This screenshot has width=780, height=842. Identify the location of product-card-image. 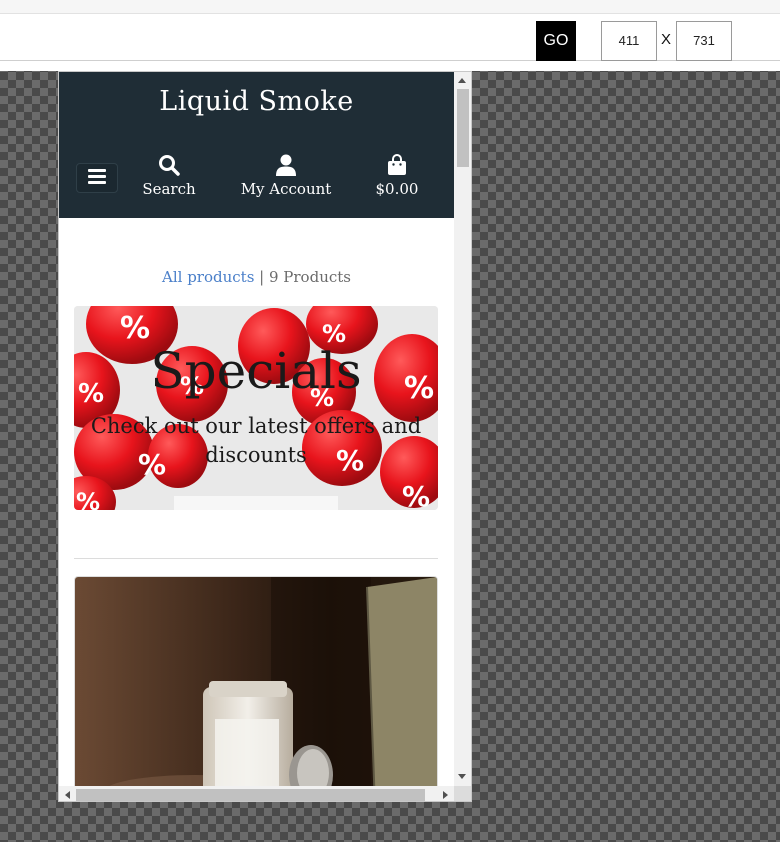
(256, 681).